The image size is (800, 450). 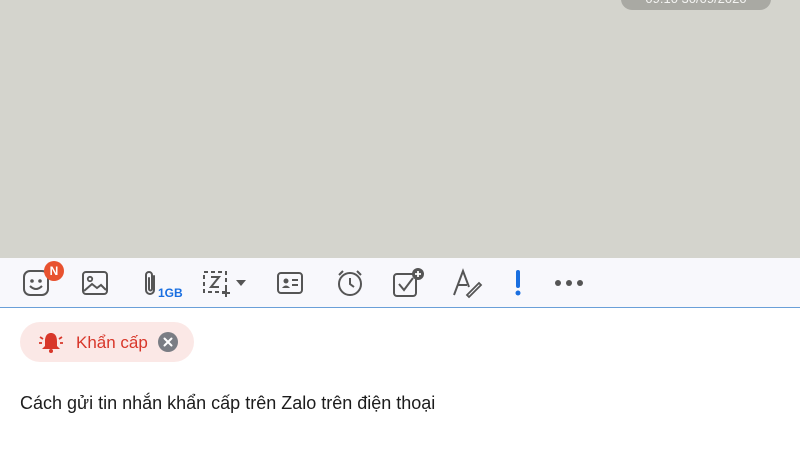 I want to click on urgent-tag-label: Khẩn cấp, so click(x=112, y=342).